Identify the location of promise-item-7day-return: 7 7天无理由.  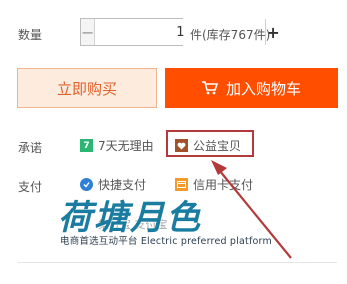
(117, 145).